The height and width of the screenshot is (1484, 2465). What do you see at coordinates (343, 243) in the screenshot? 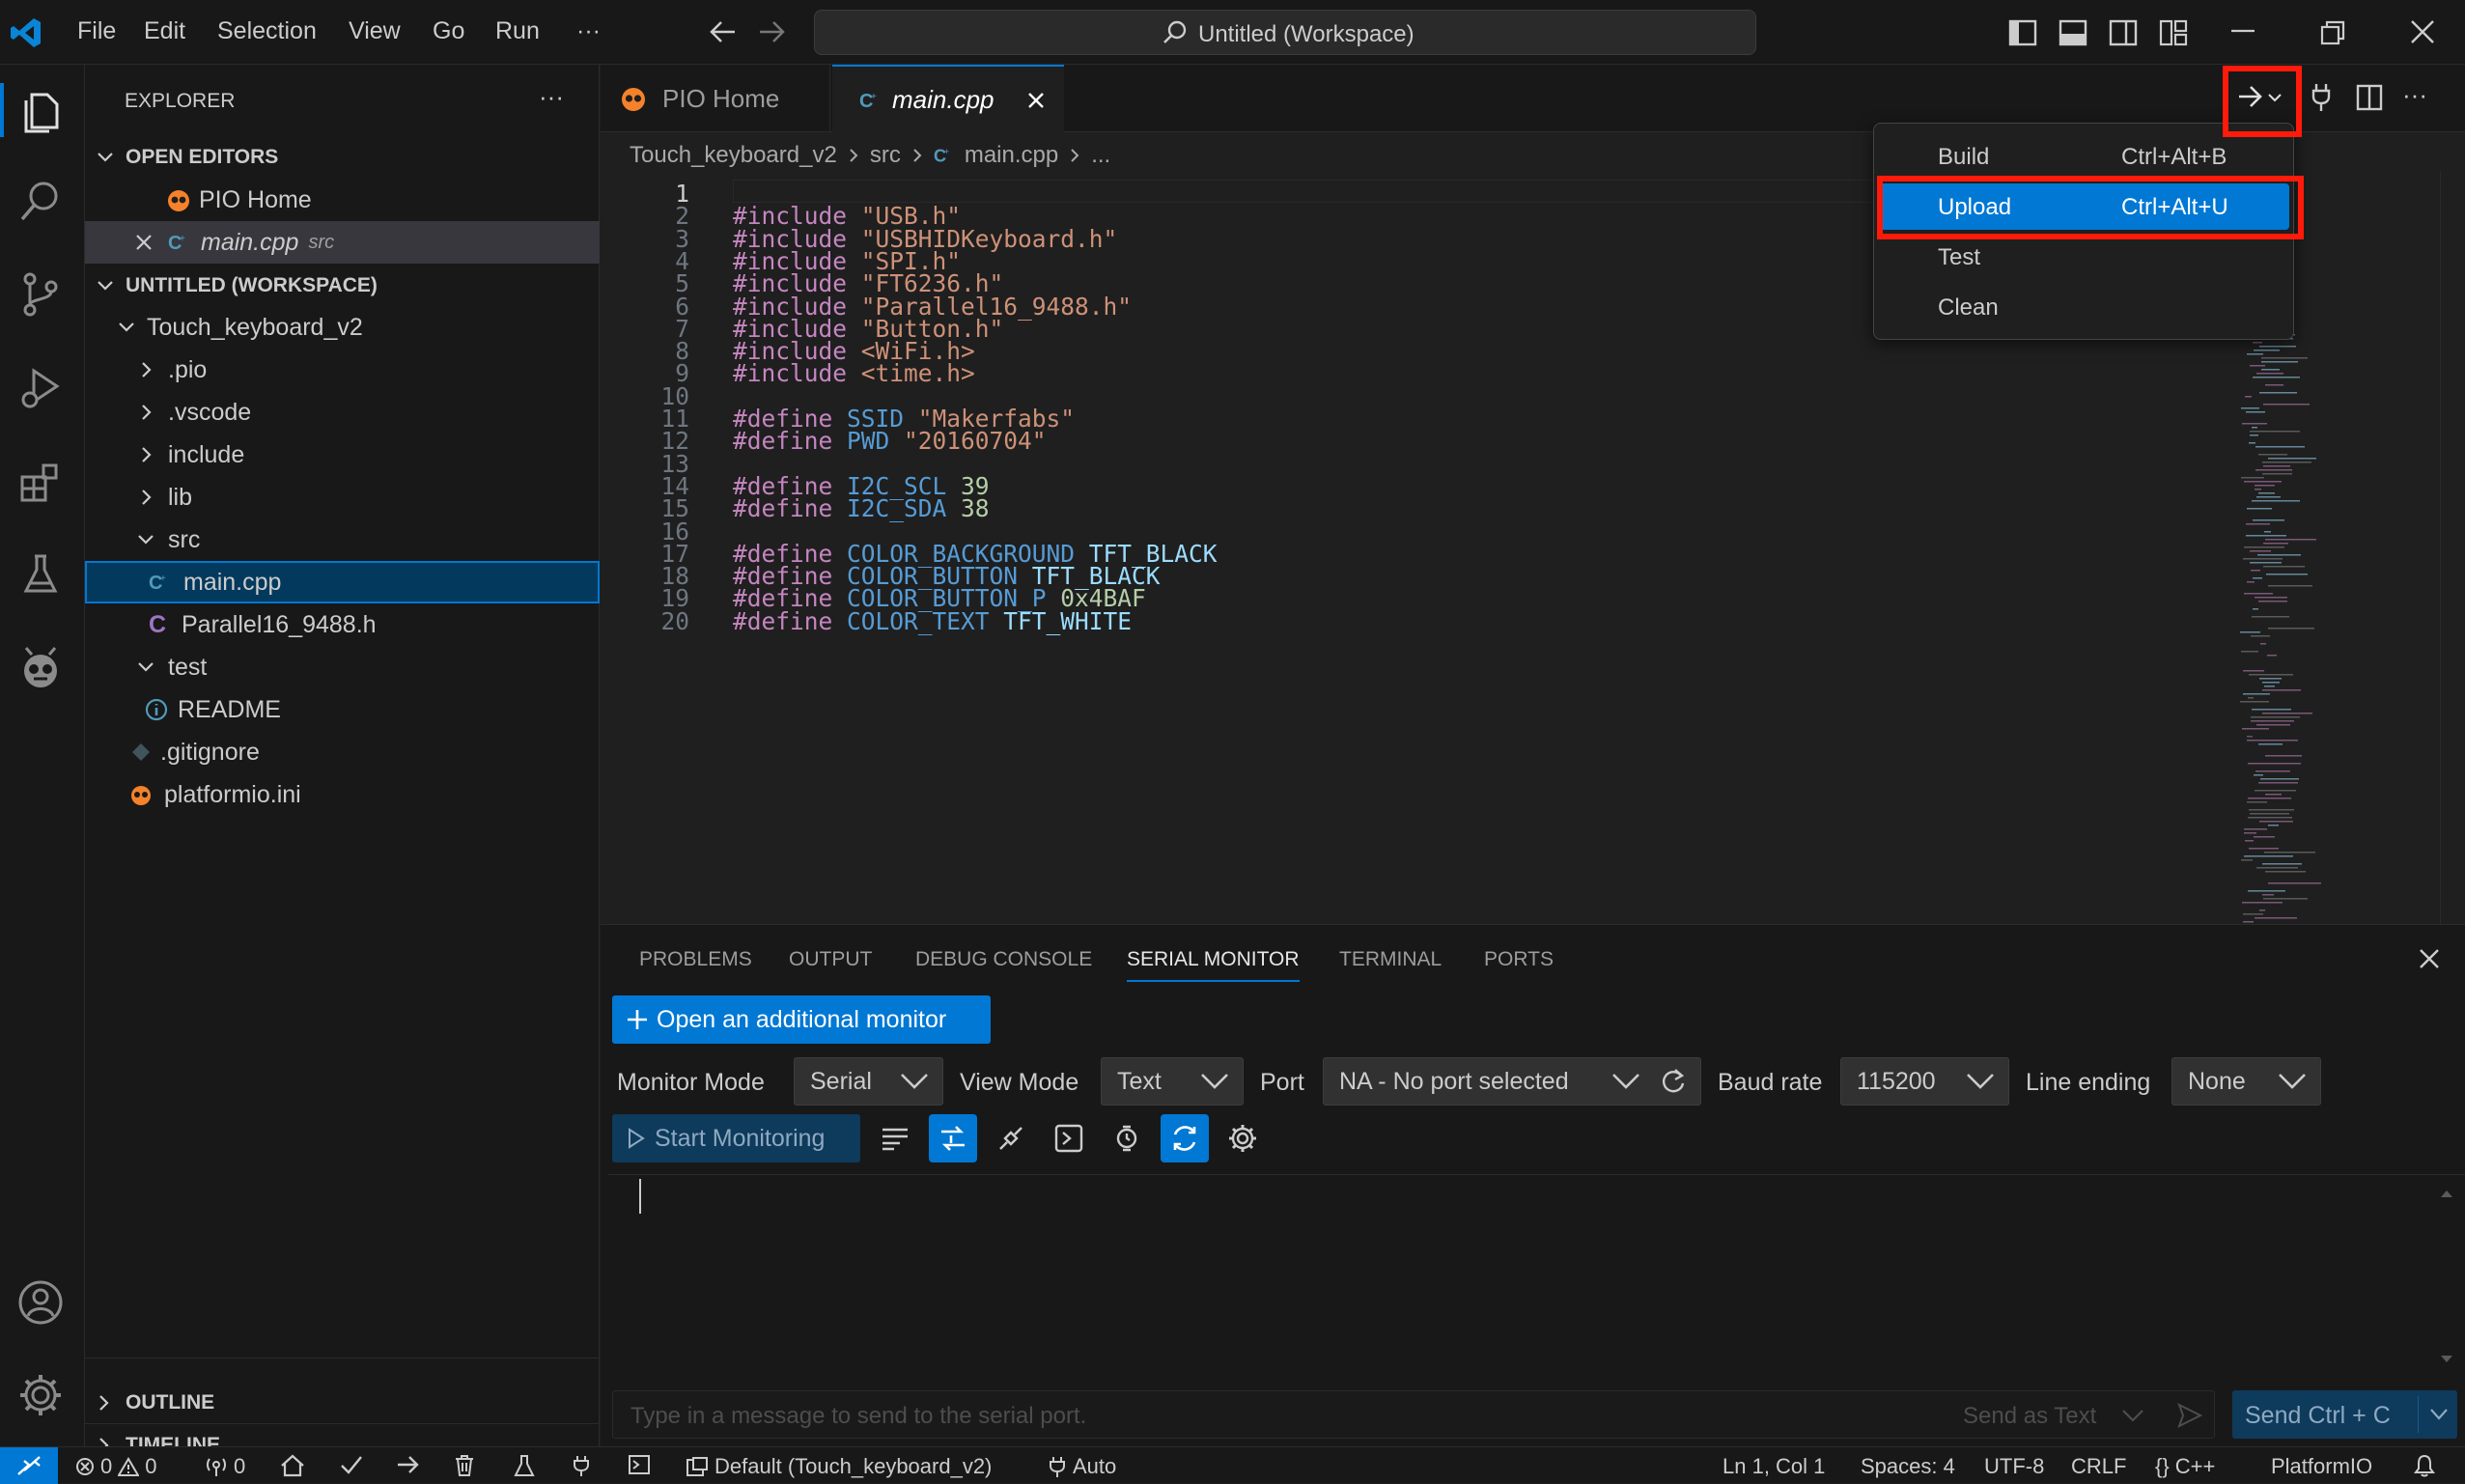
I see `open-editor-main-cpp: C + main.cpp src` at bounding box center [343, 243].